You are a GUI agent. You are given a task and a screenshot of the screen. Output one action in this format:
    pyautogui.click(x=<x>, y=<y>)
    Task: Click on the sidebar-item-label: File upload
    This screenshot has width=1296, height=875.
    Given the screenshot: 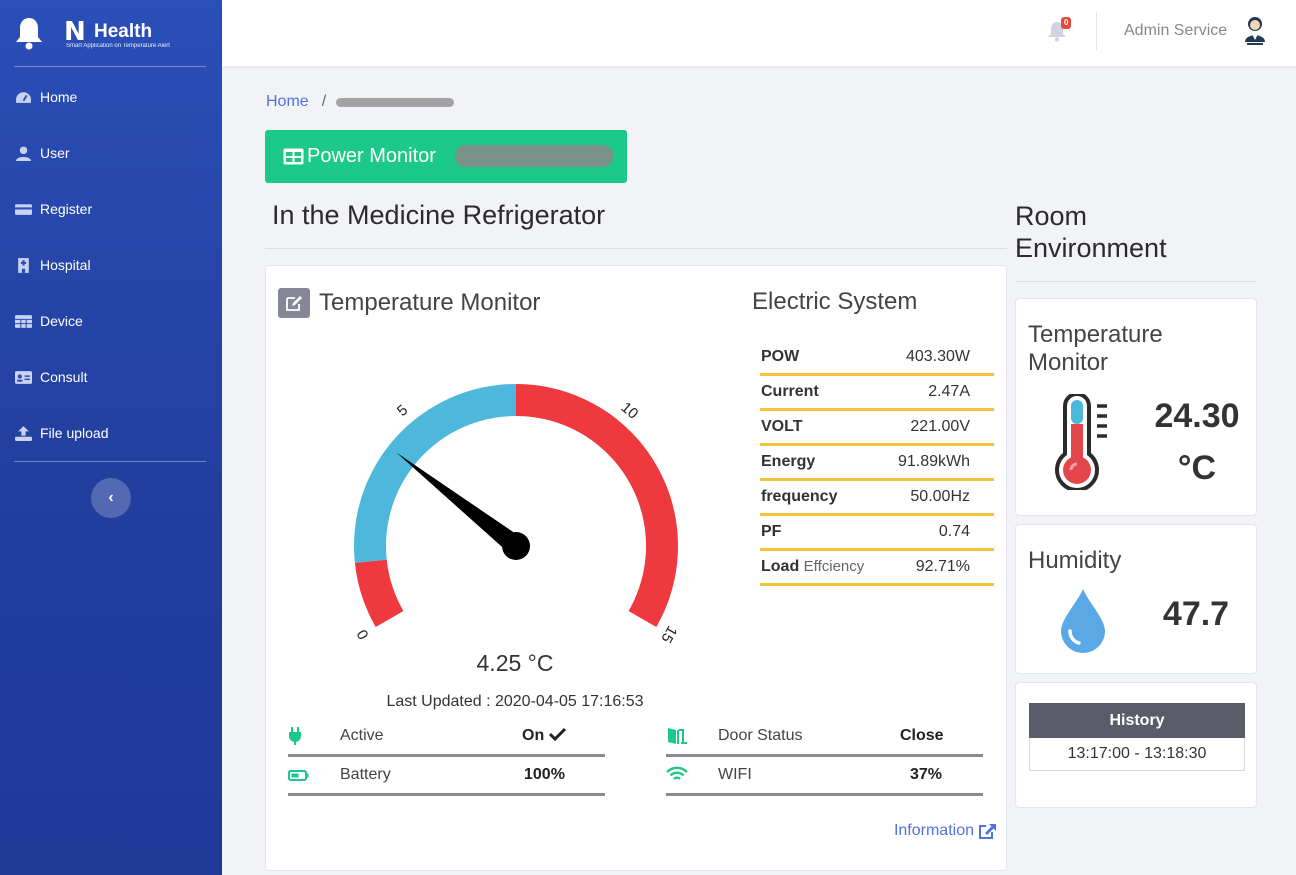 What is the action you would take?
    pyautogui.click(x=74, y=433)
    